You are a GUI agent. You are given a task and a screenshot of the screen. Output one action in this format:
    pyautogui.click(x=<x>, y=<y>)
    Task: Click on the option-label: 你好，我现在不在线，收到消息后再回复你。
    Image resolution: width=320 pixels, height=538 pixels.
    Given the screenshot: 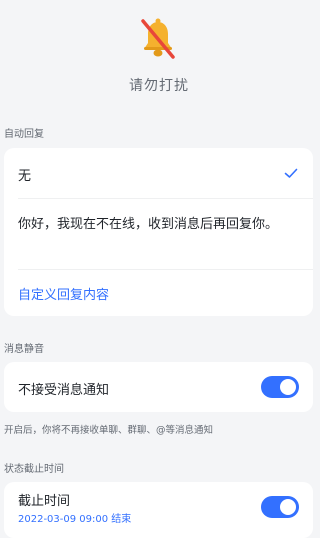 What is the action you would take?
    pyautogui.click(x=148, y=224)
    